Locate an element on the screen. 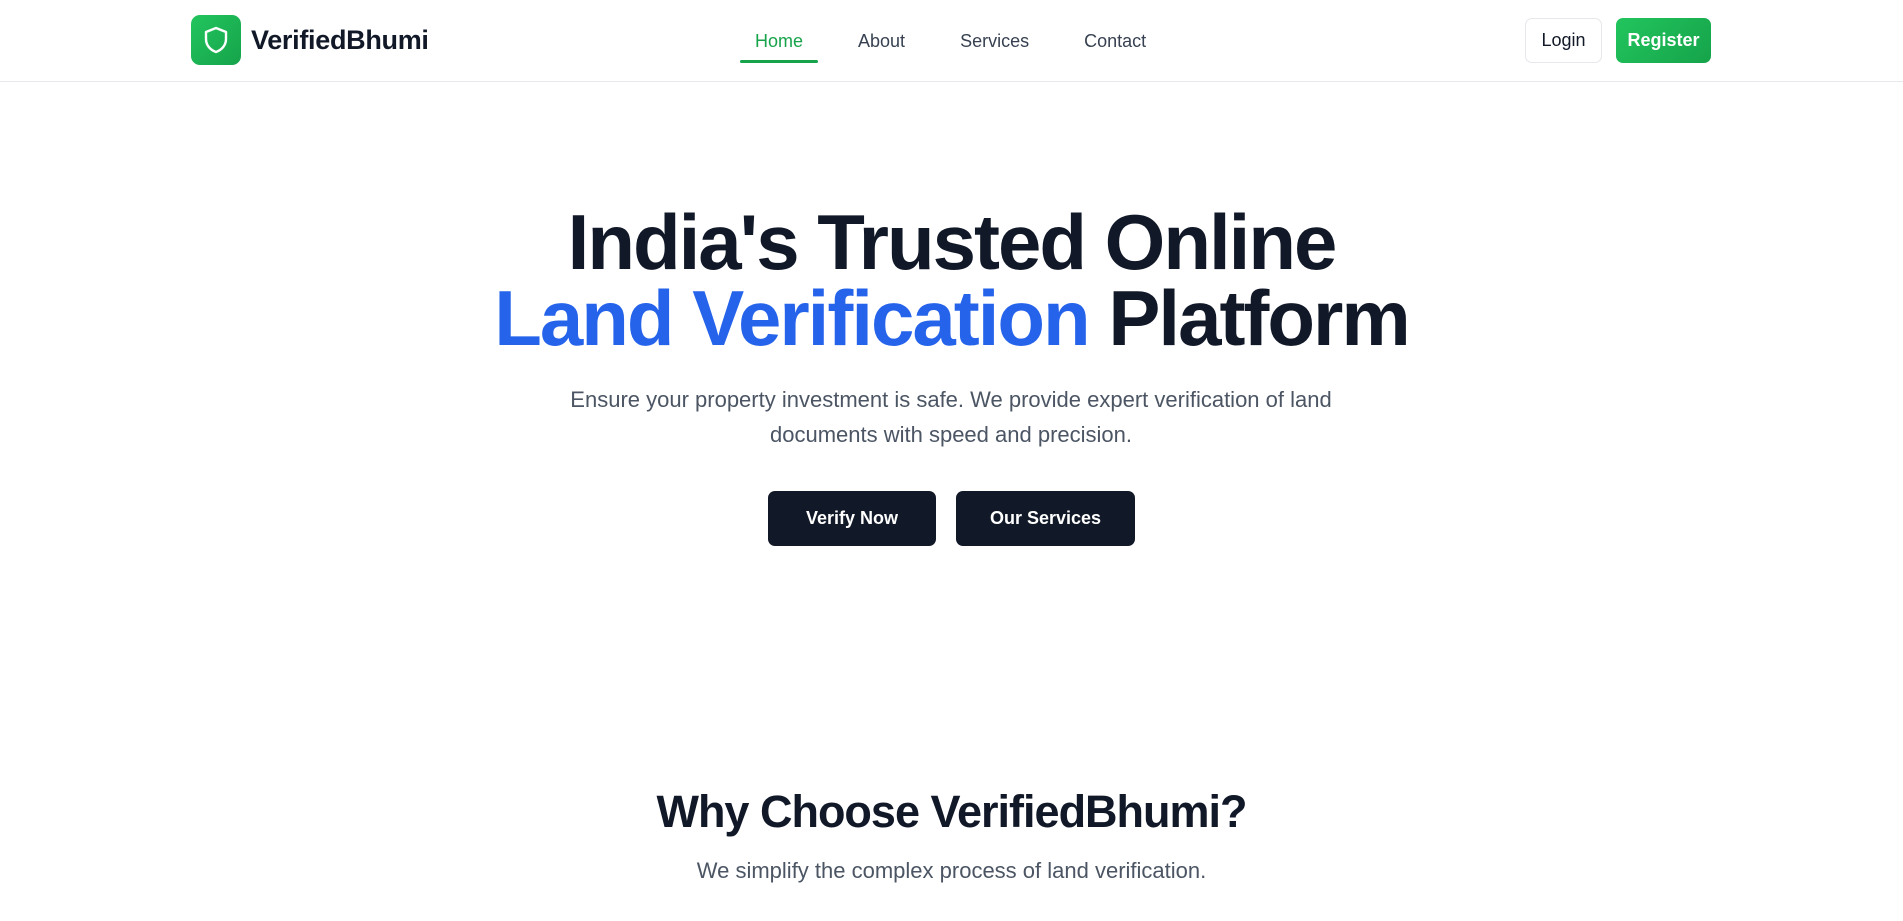  nav-link-contact: Contact is located at coordinates (1115, 41).